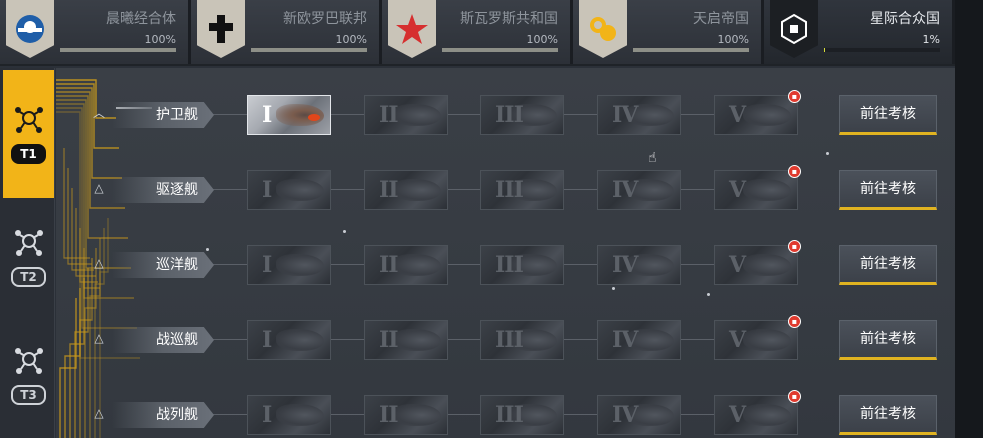 This screenshot has height=438, width=983. Describe the element at coordinates (721, 19) in the screenshot. I see `faction-name: 天启帝国` at that location.